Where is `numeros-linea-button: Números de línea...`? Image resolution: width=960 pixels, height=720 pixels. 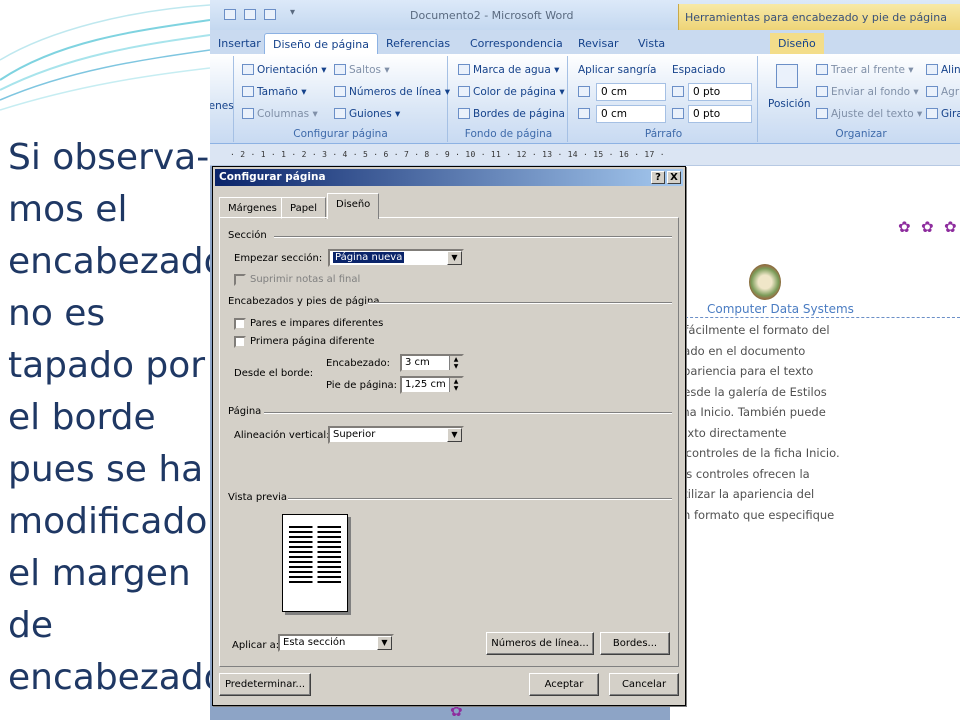
numeros-linea-button: Números de línea... is located at coordinates (540, 643).